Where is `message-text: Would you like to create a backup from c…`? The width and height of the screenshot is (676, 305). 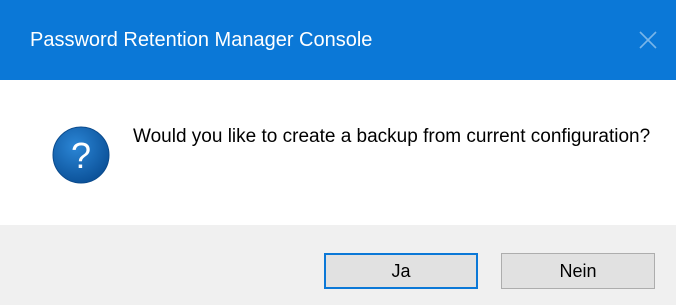 message-text: Would you like to create a backup from c… is located at coordinates (392, 136).